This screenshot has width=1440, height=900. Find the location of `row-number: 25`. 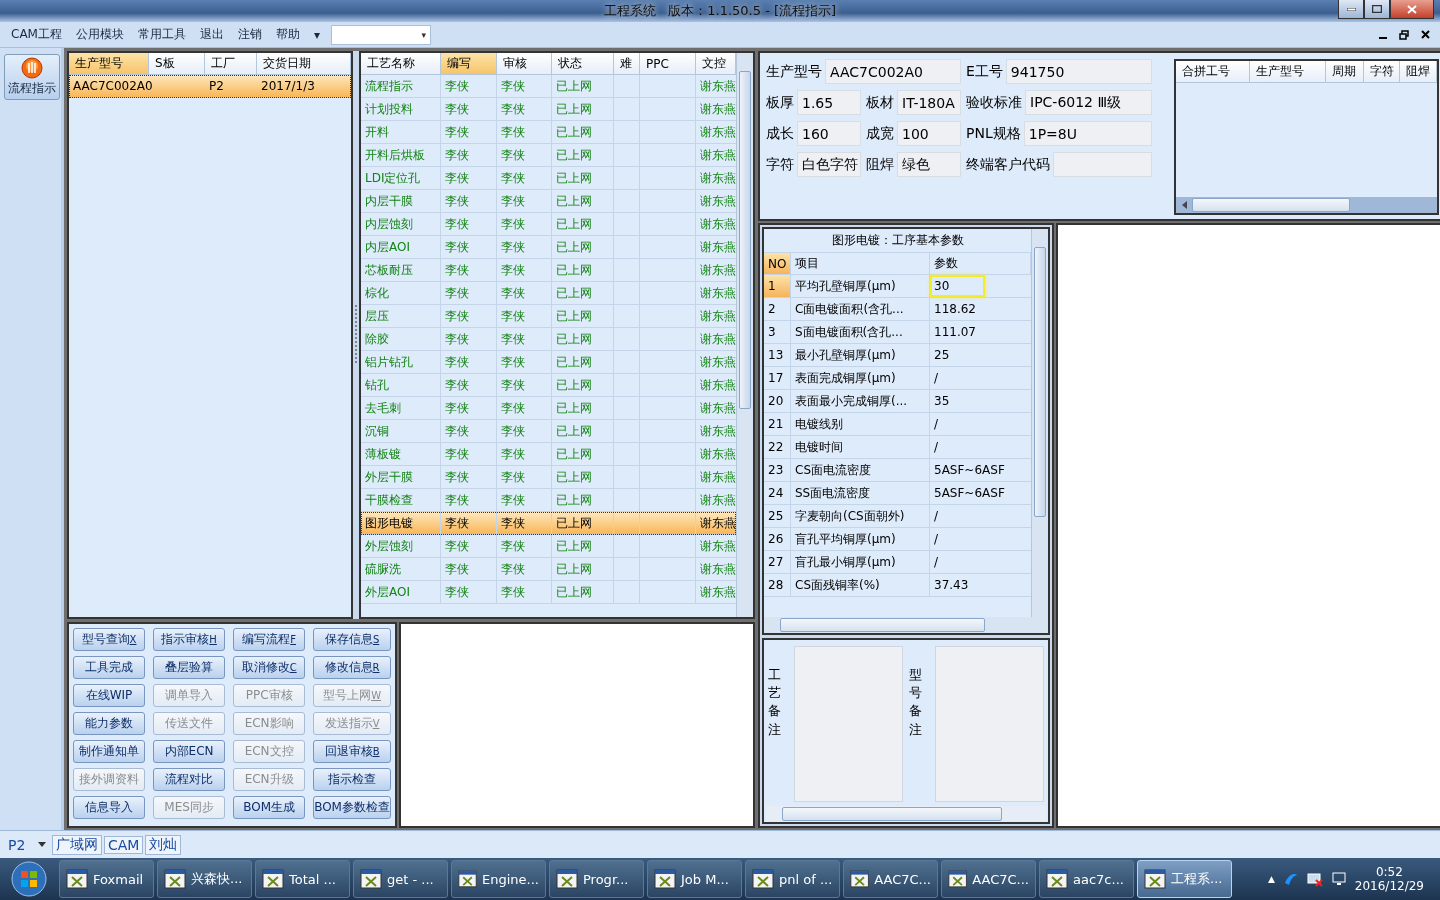

row-number: 25 is located at coordinates (777, 516).